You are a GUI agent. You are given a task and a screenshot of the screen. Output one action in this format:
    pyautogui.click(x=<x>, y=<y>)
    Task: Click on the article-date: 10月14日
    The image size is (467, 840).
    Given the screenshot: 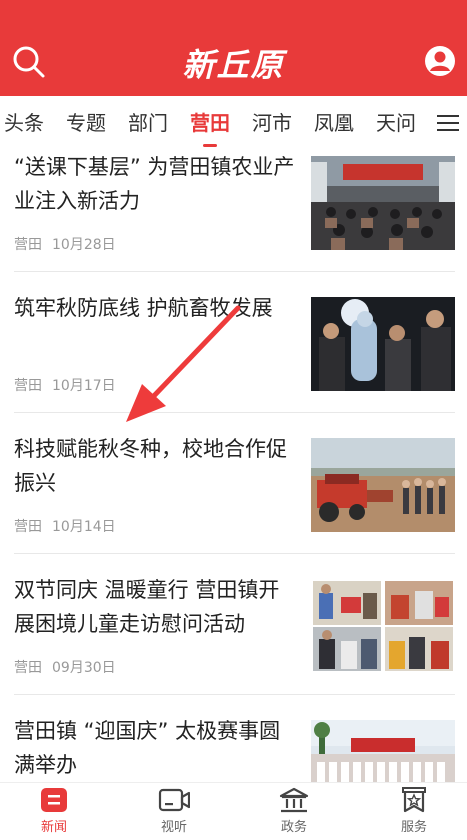 What is the action you would take?
    pyautogui.click(x=84, y=527)
    